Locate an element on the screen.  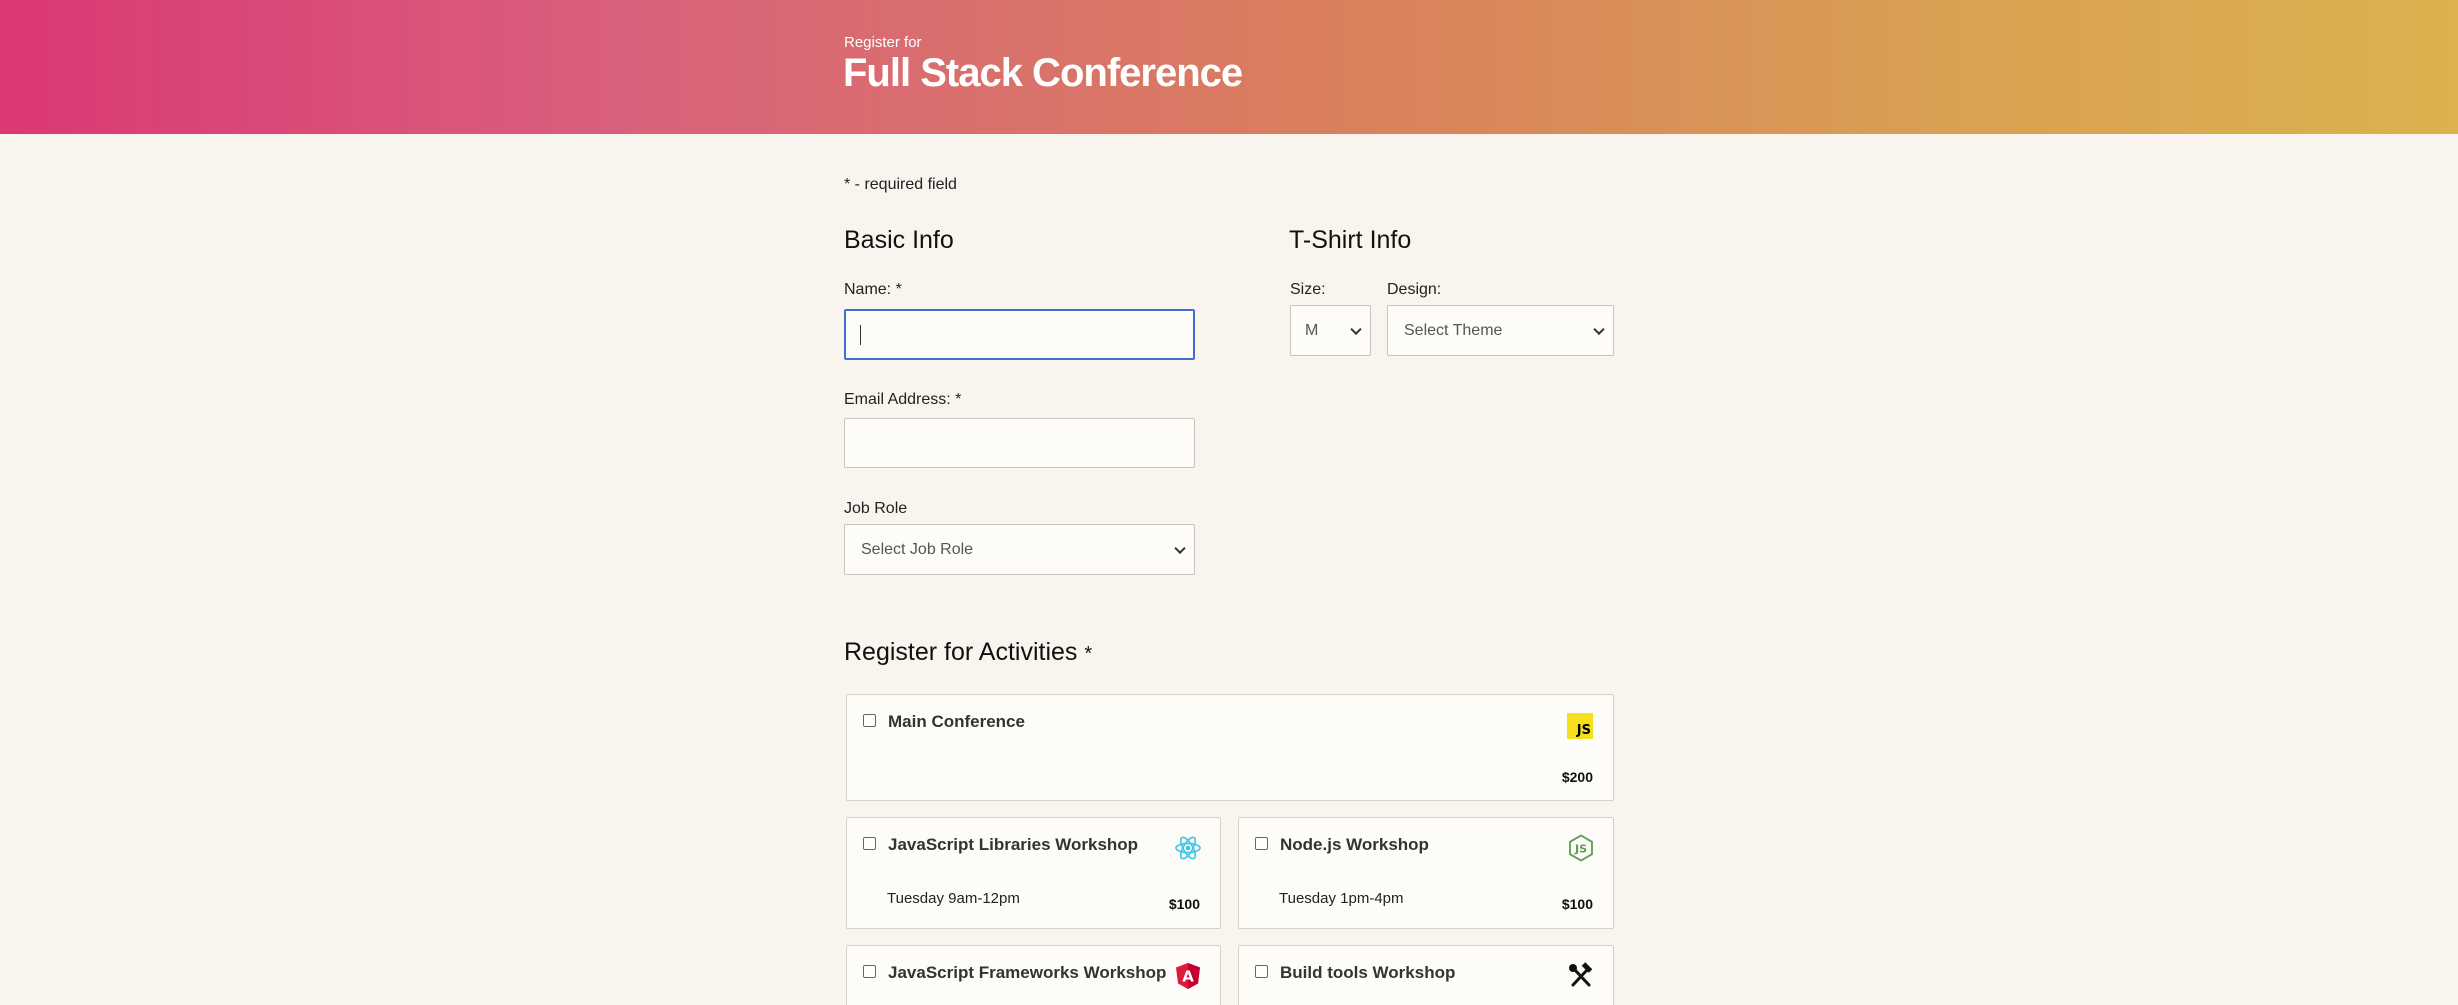
name-label: Name: * is located at coordinates (873, 289).